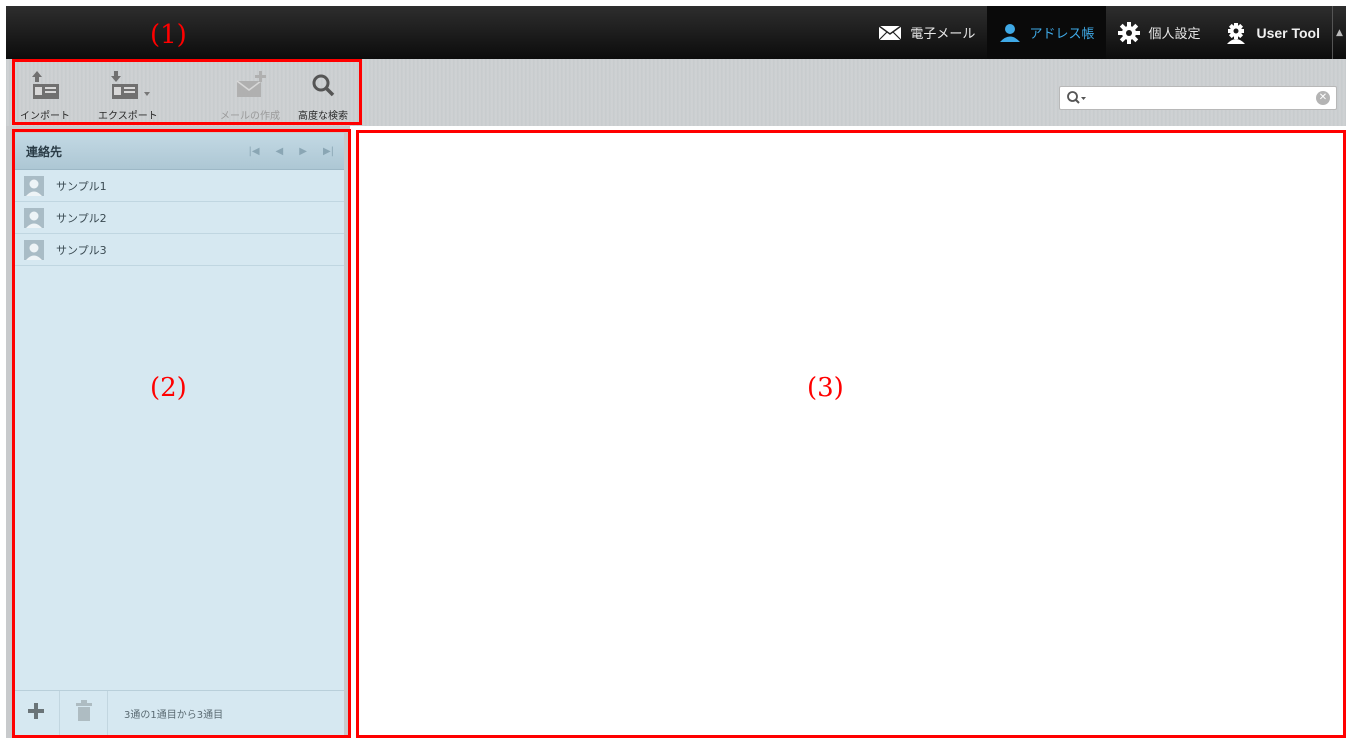  What do you see at coordinates (168, 388) in the screenshot?
I see `annotation-label-2: (2)` at bounding box center [168, 388].